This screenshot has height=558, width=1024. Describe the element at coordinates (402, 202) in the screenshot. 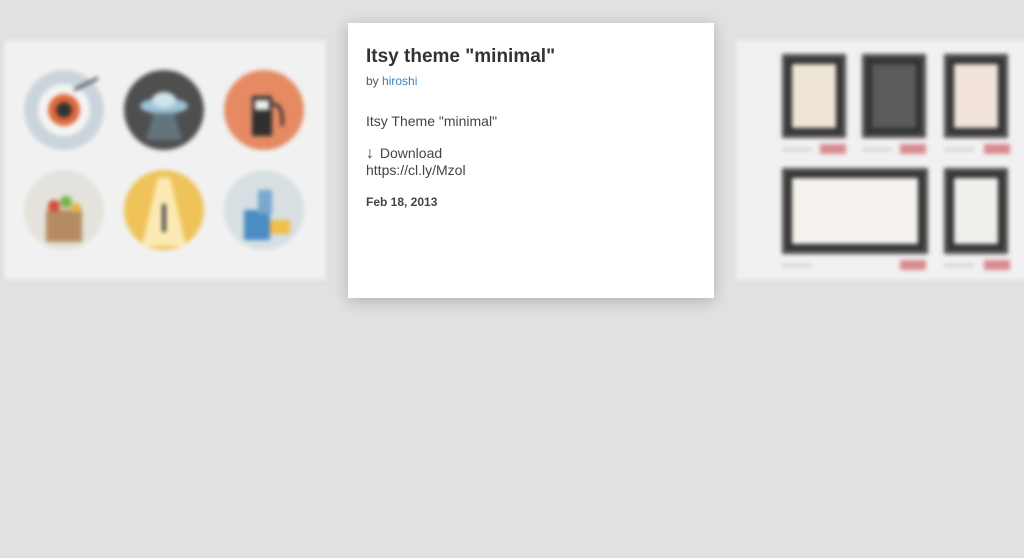

I see `post-date: Feb 18, 2013` at that location.